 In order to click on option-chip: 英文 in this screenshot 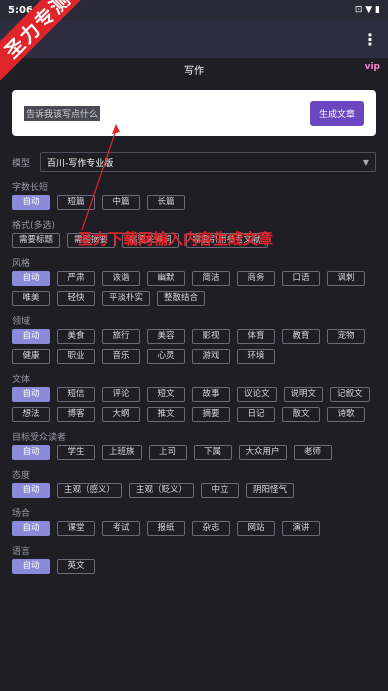, I will do `click(76, 566)`.